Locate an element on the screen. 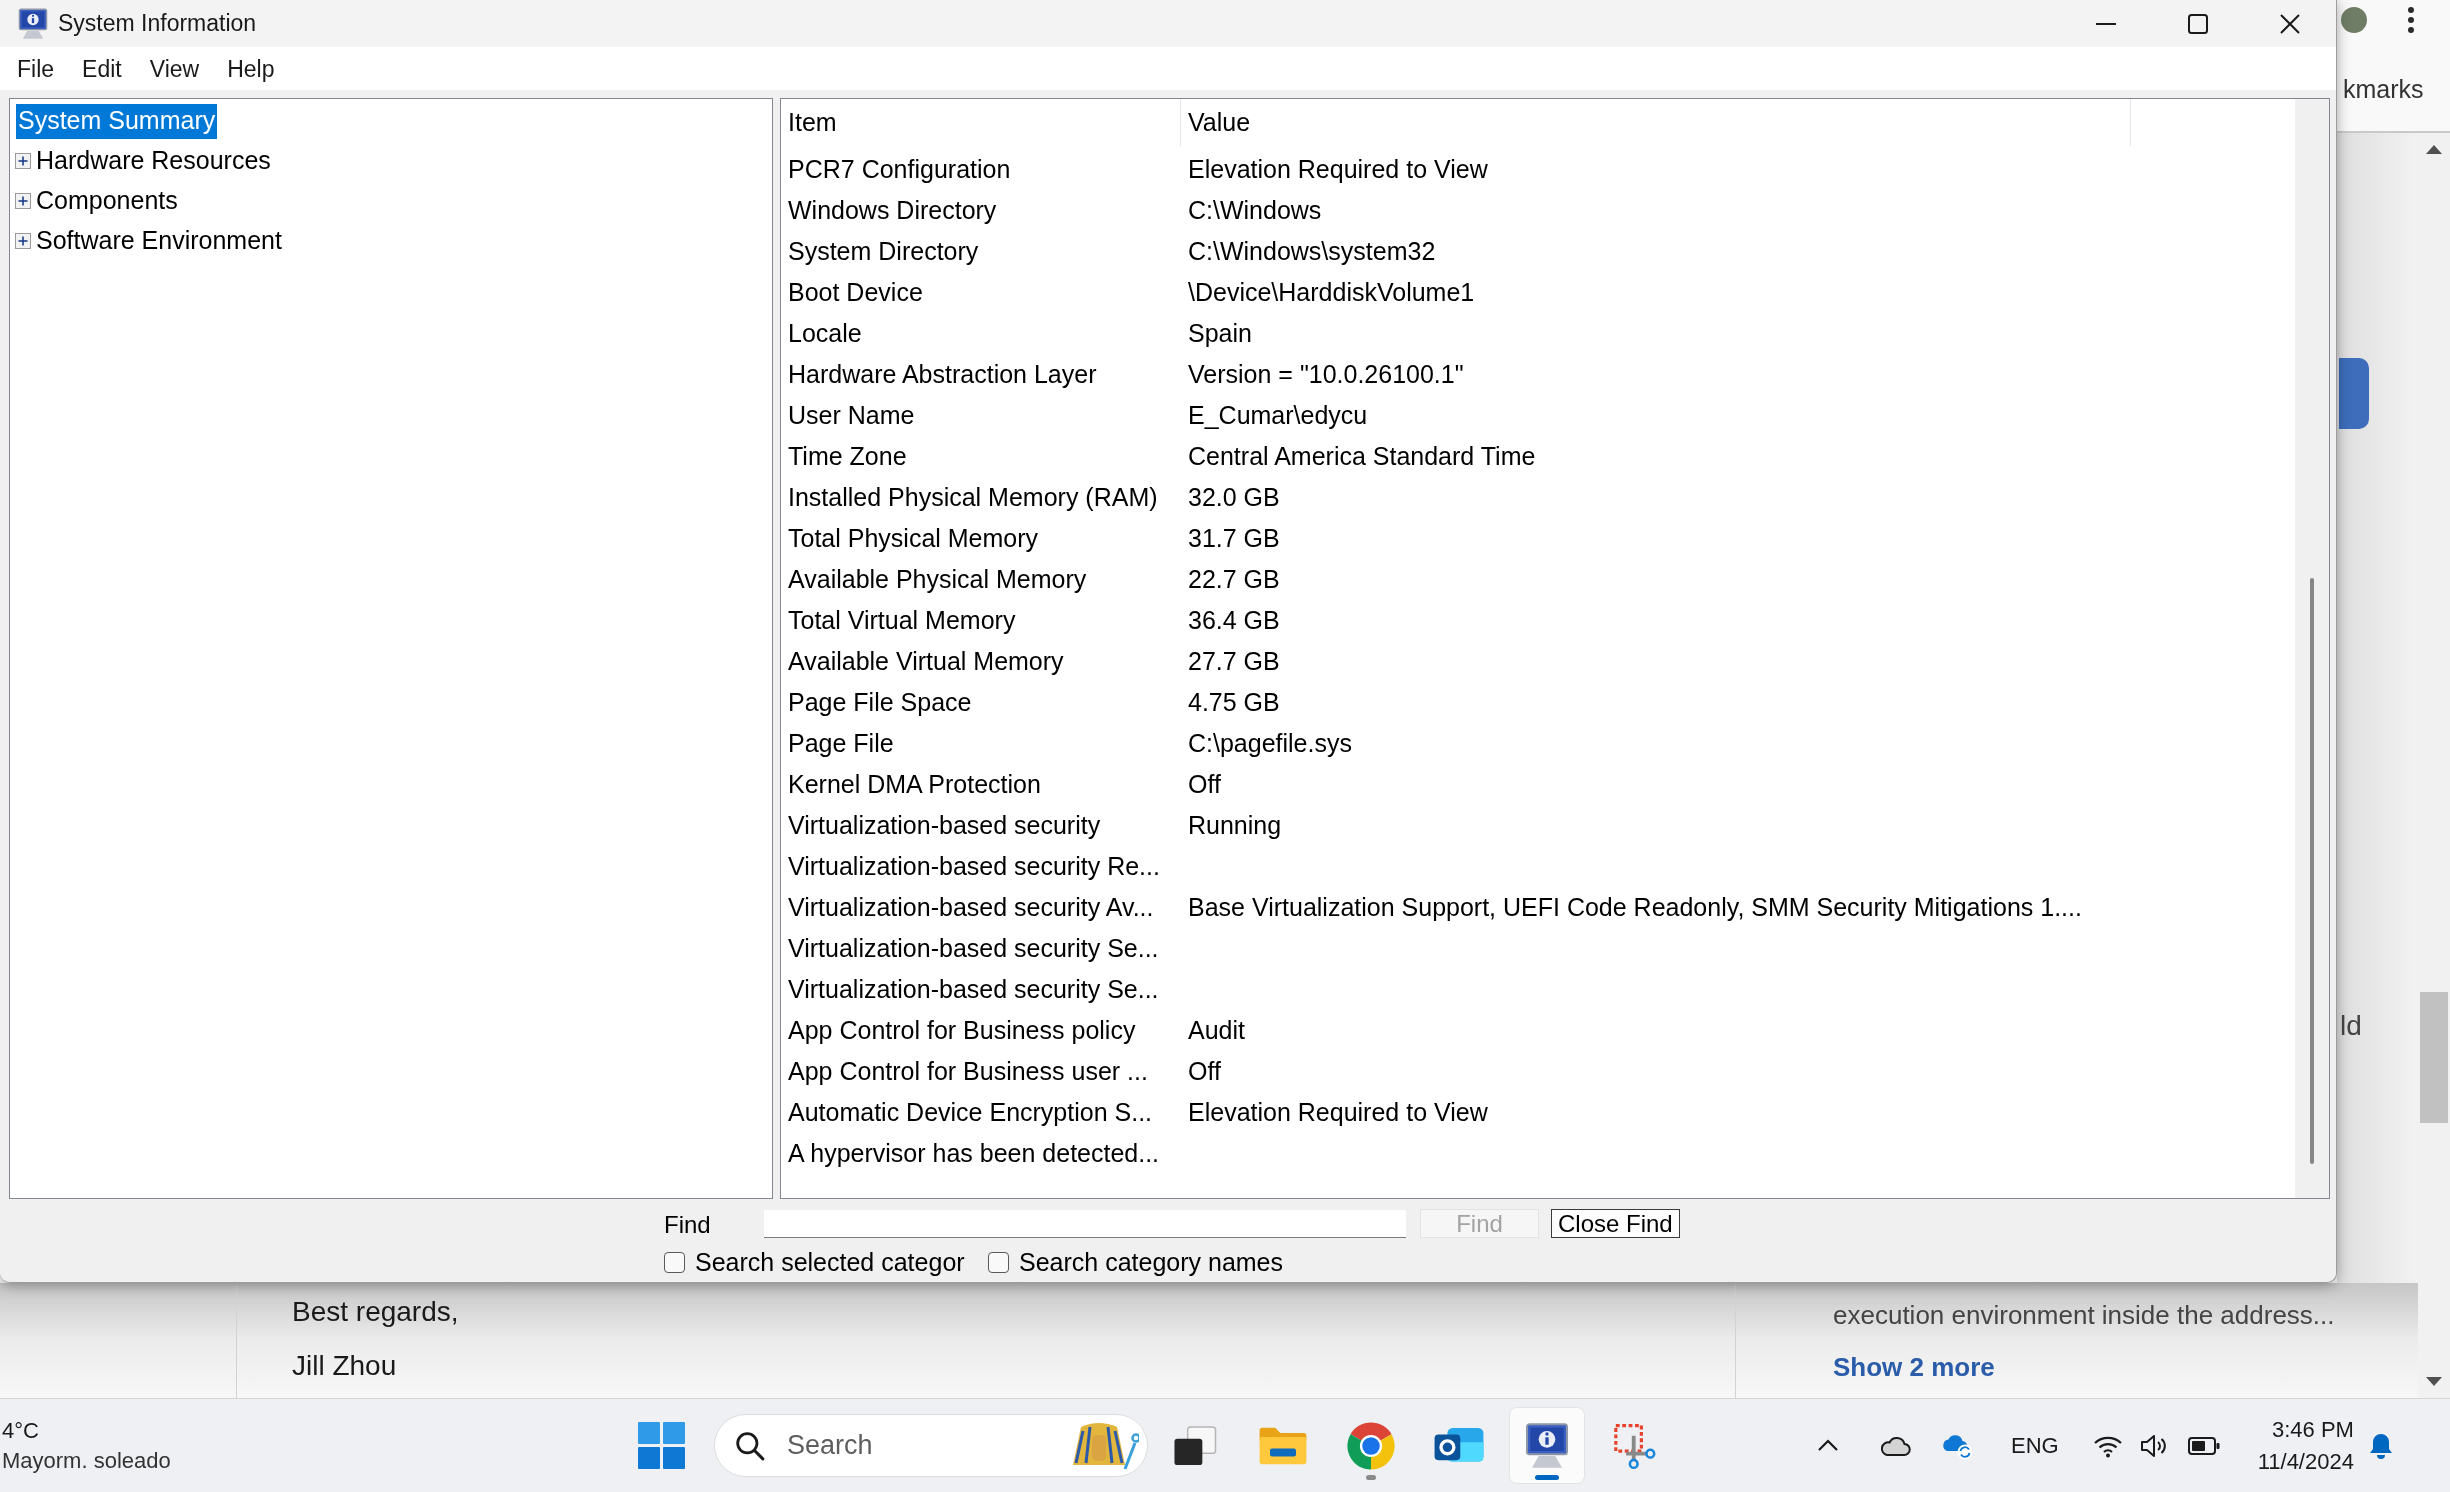  table-cell-text: PCR7 Configuration is located at coordinates (899, 168).